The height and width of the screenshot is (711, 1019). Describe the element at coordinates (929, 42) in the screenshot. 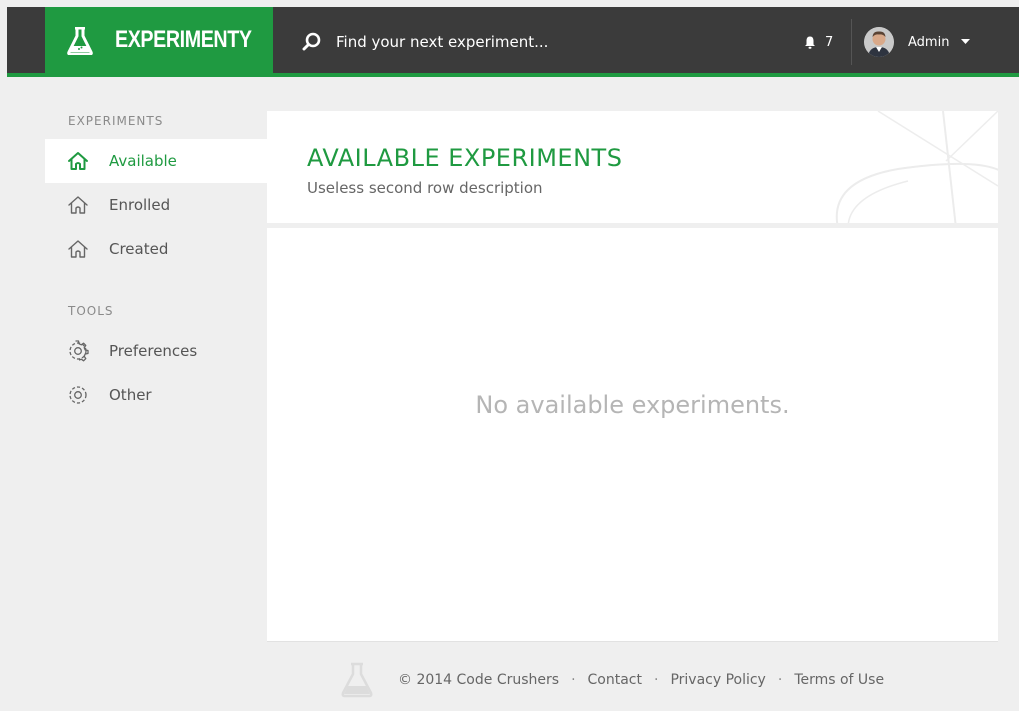

I see `user-name: Admin` at that location.